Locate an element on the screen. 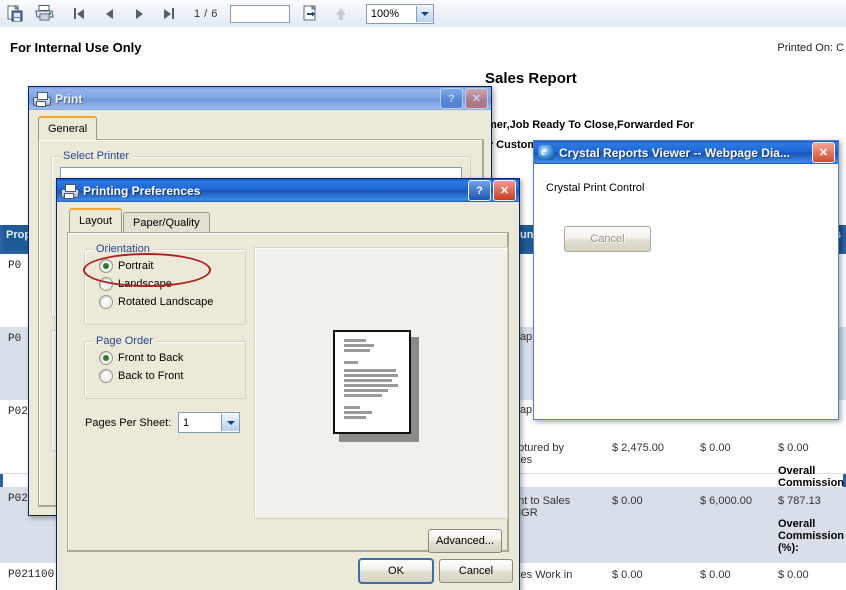  radio-front-to-back: Front to Back is located at coordinates (141, 358).